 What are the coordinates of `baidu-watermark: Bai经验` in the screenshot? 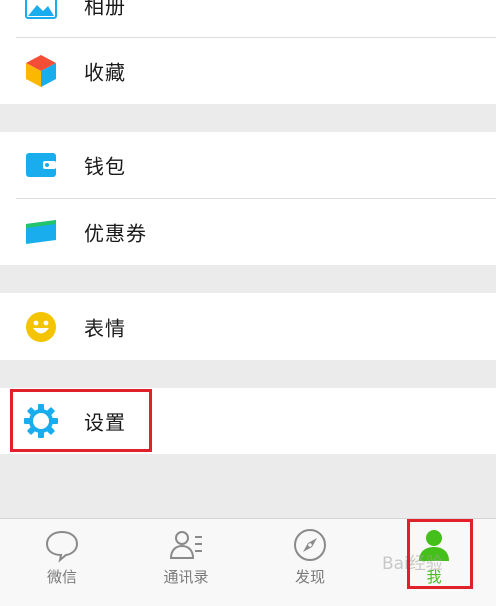 It's located at (412, 564).